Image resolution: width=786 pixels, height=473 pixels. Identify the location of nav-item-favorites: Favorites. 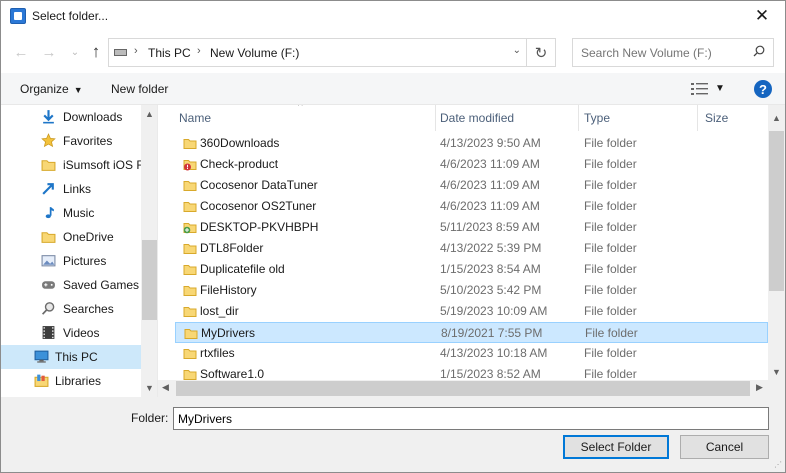
(71, 141).